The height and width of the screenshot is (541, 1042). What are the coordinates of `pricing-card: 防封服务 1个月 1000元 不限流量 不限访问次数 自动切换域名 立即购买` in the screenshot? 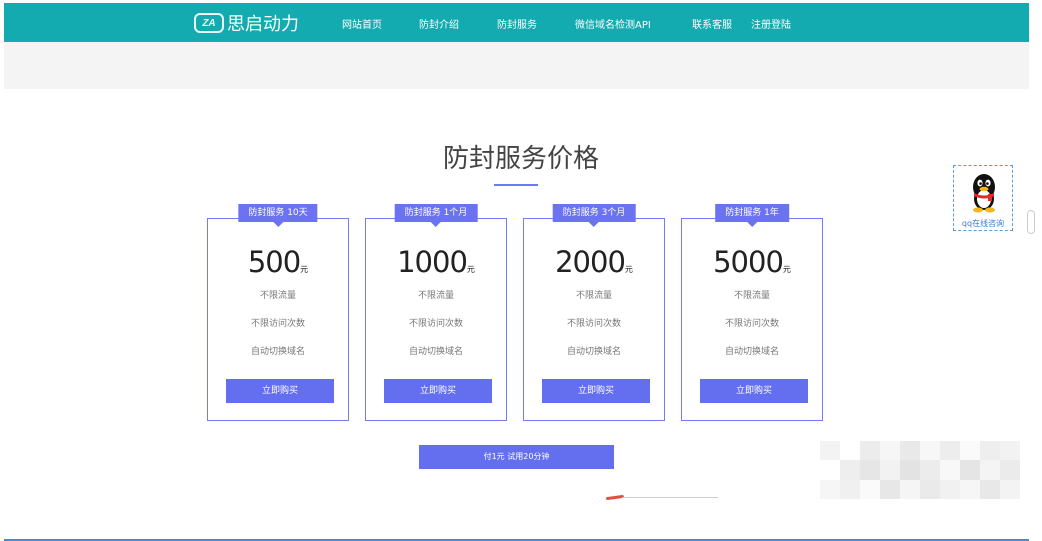 It's located at (436, 312).